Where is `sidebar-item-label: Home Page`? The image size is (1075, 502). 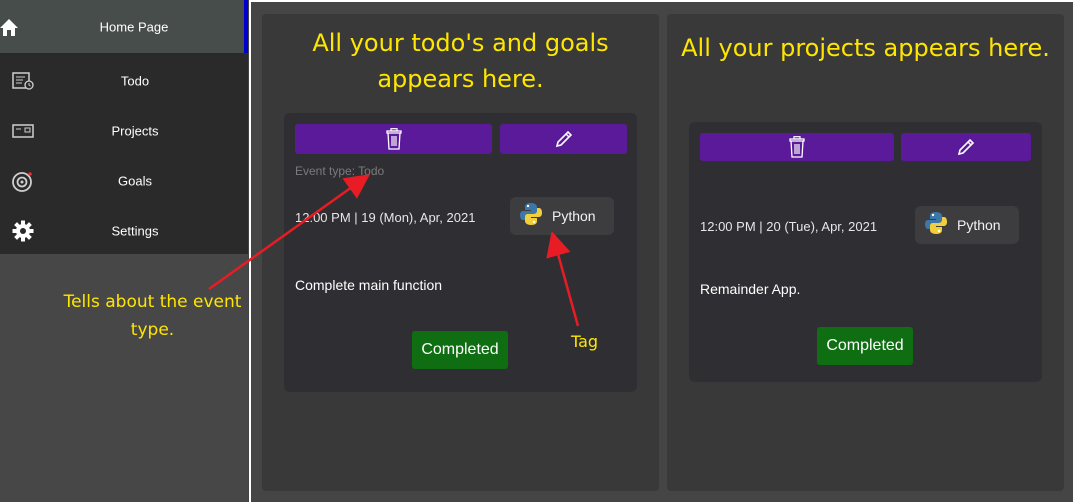
sidebar-item-label: Home Page is located at coordinates (134, 26).